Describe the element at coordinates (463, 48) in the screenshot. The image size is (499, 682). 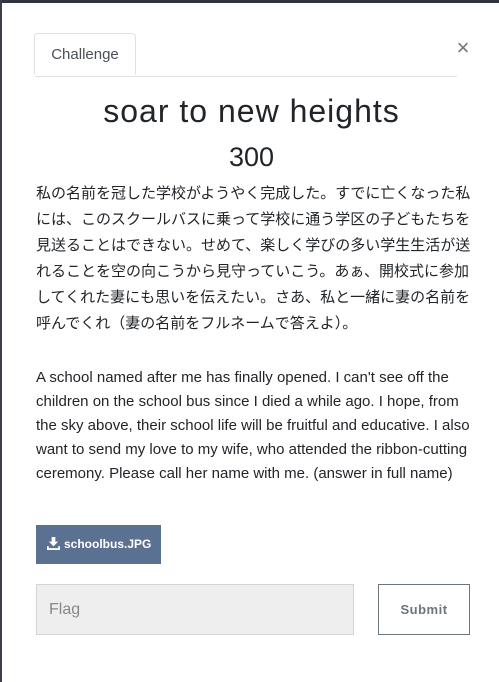
I see `close-icon: ×` at that location.